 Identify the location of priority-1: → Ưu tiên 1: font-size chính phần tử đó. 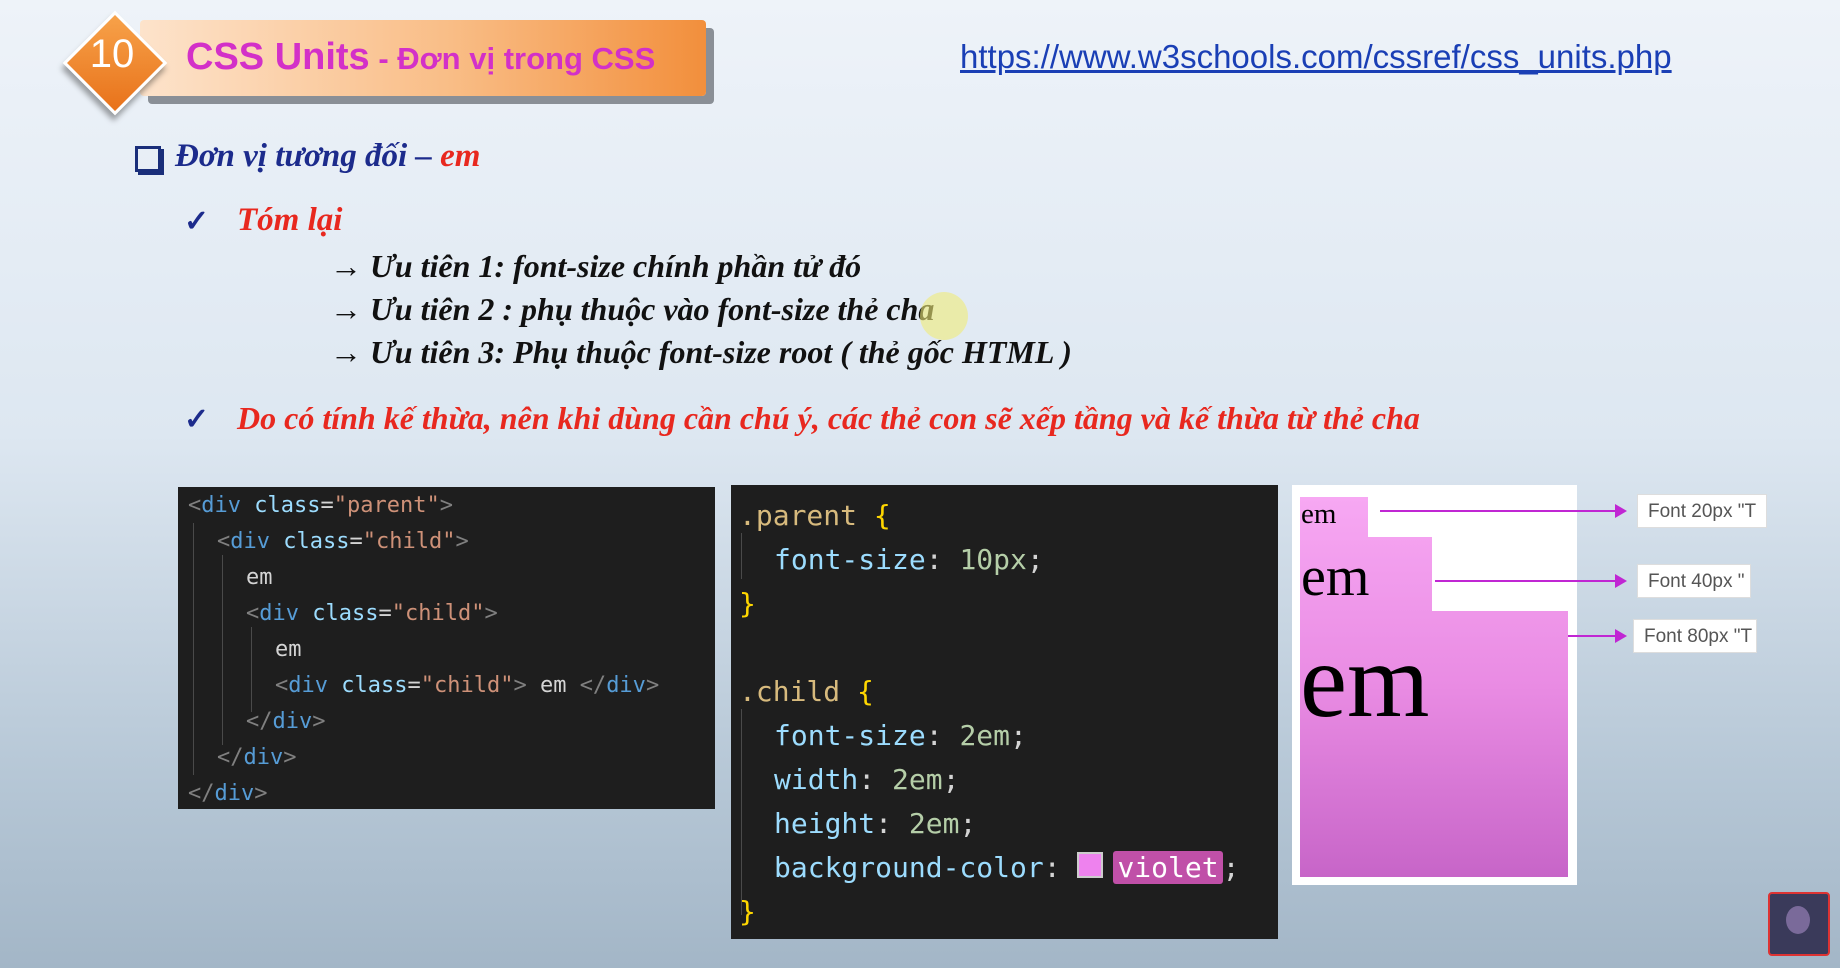
(596, 266).